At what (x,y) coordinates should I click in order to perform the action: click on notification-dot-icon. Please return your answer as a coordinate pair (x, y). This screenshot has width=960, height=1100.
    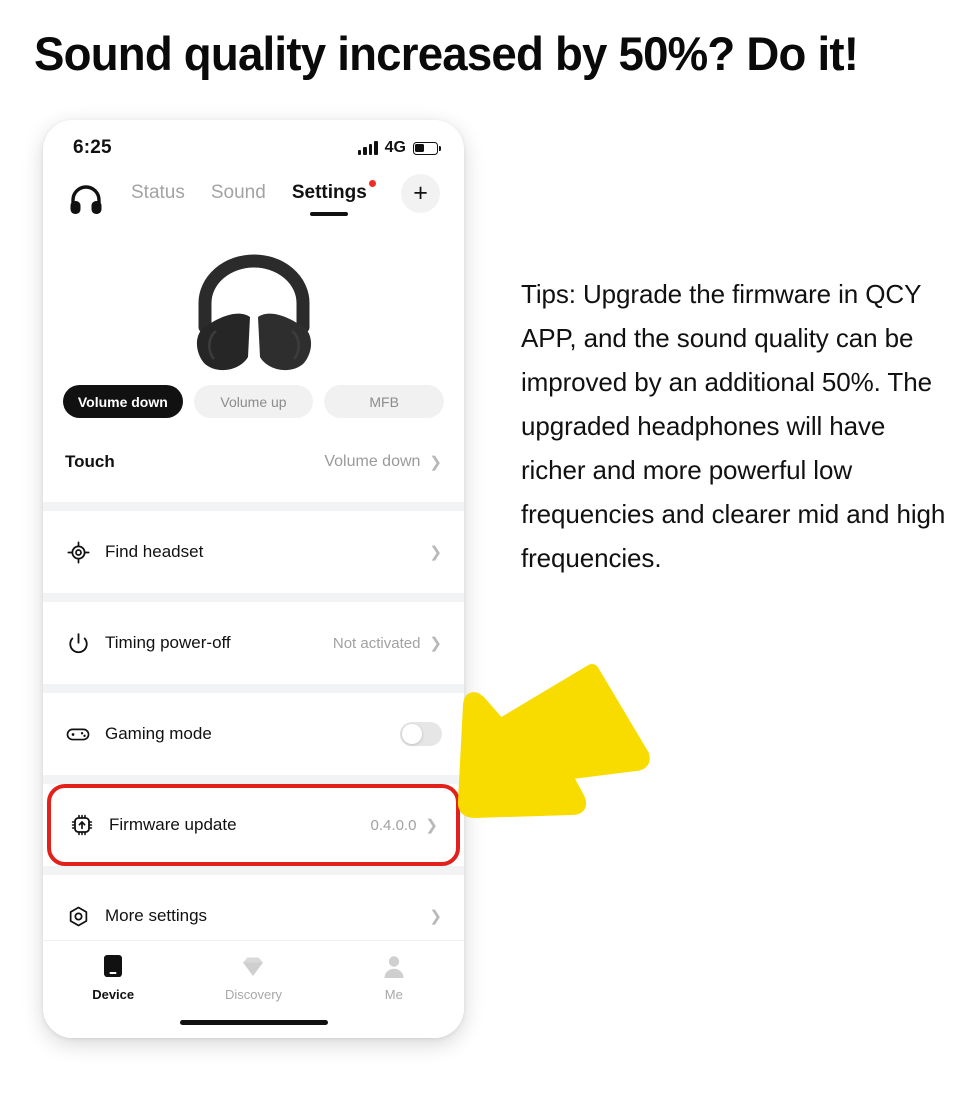
    Looking at the image, I should click on (372, 183).